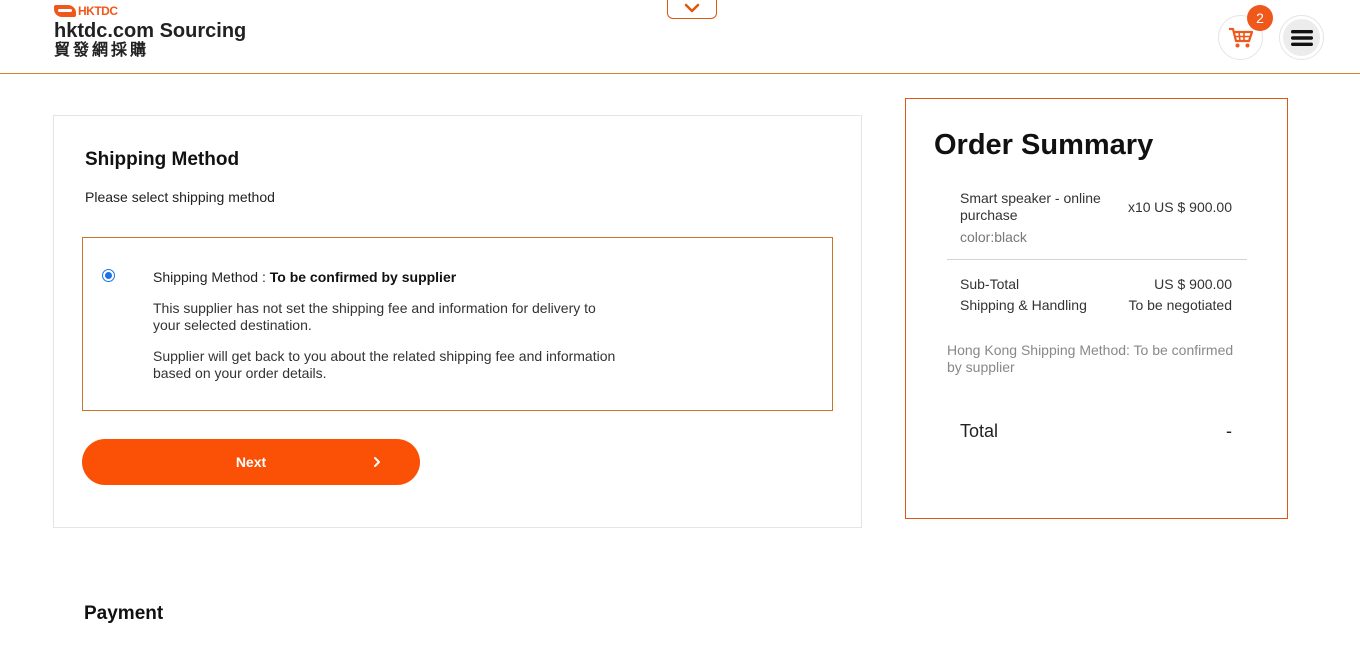  What do you see at coordinates (1139, 207) in the screenshot?
I see `order-item-quantity: x10` at bounding box center [1139, 207].